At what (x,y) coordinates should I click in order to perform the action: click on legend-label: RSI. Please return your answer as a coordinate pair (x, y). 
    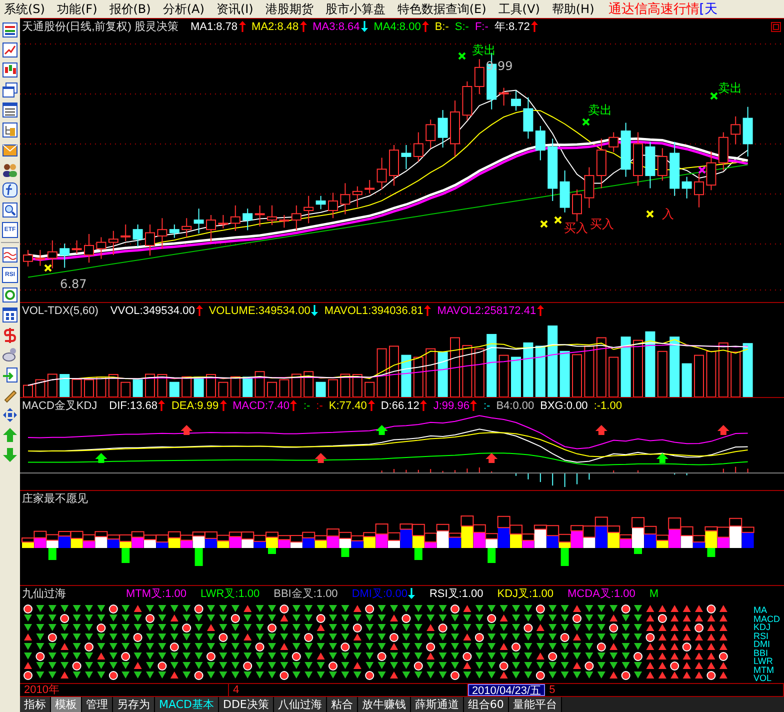
    Looking at the image, I should click on (762, 636).